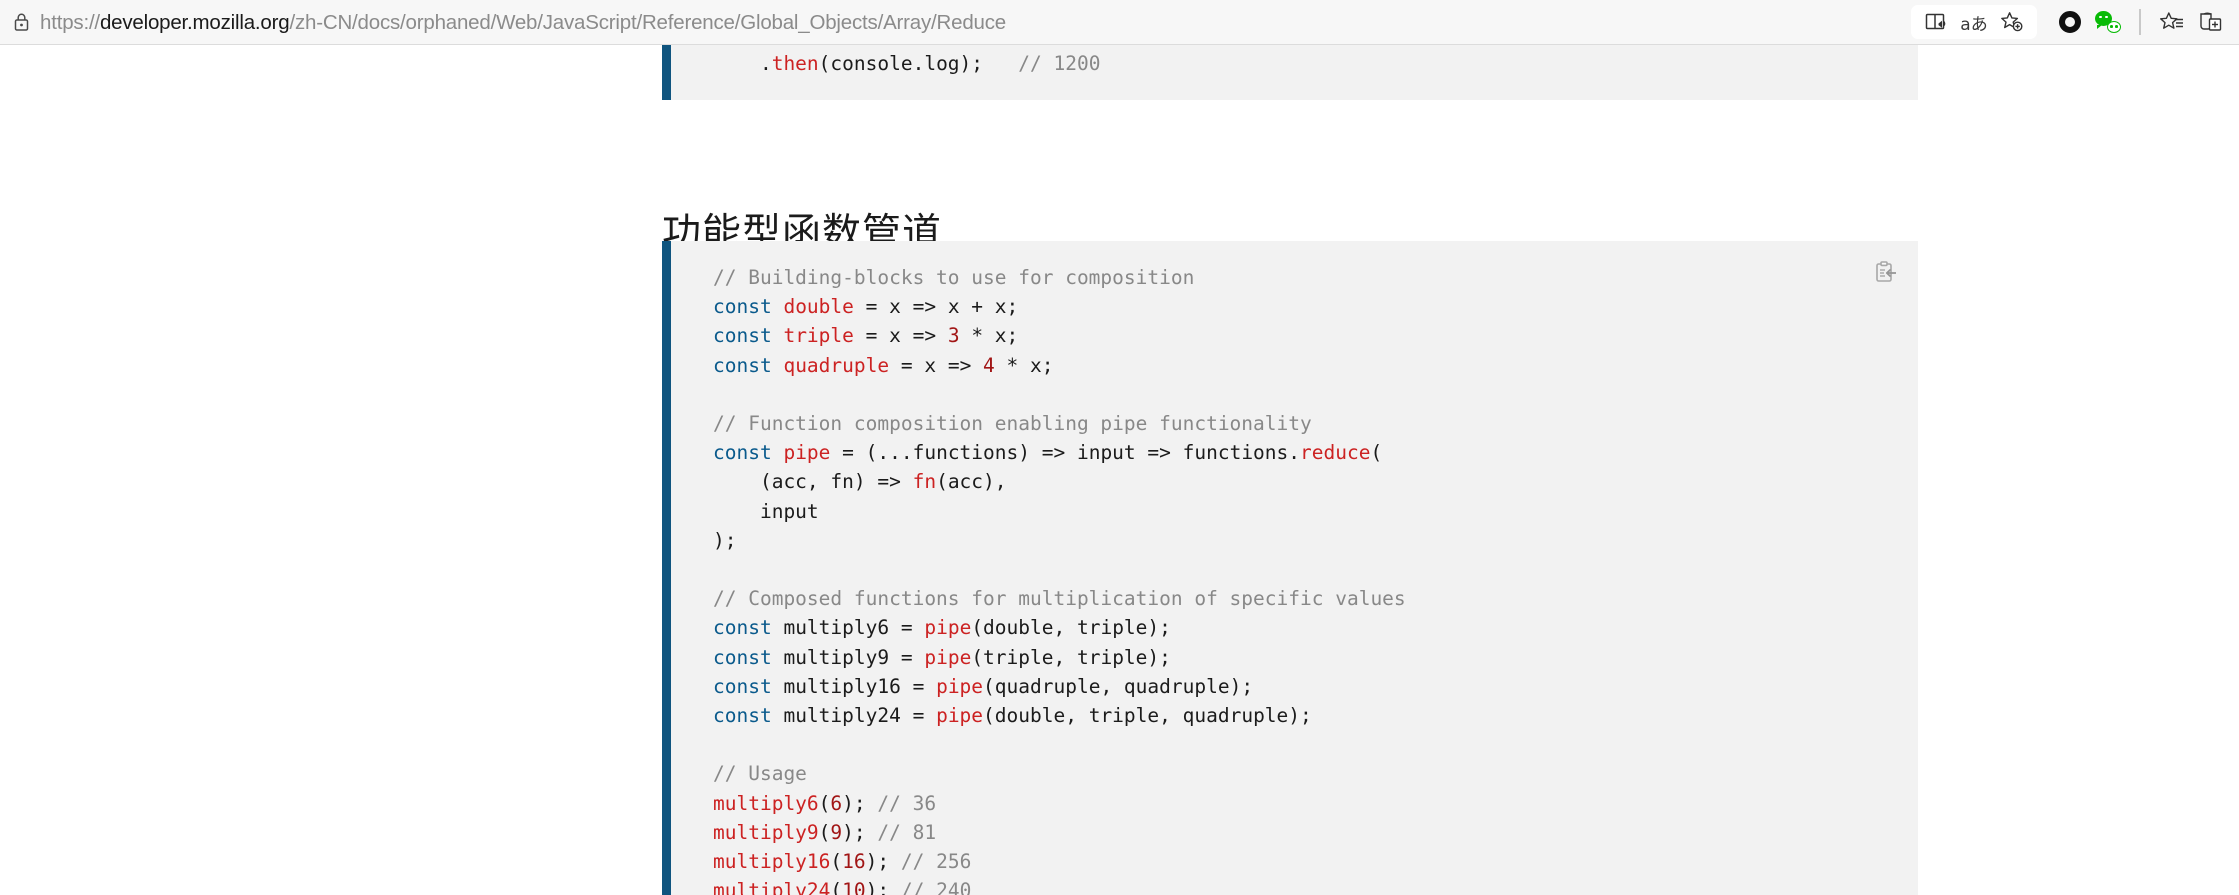 The height and width of the screenshot is (895, 2239). I want to click on code-block-previous: .then(console.log); // 1200, so click(1290, 72).